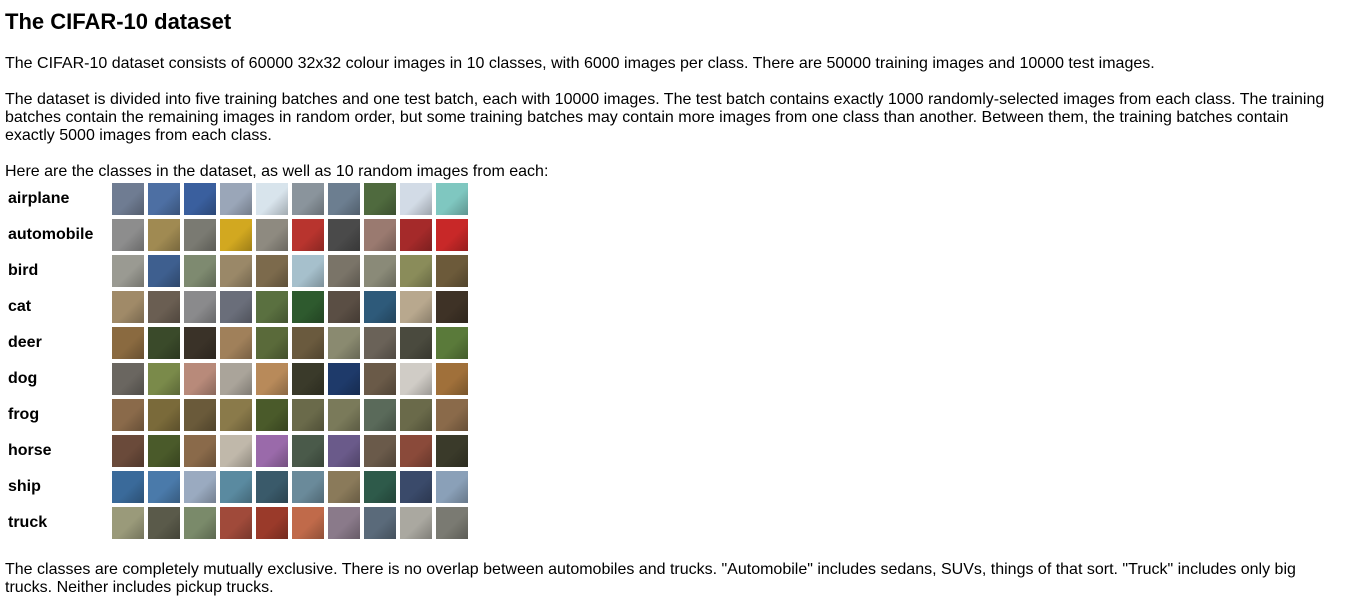 This screenshot has height=605, width=1347. I want to click on class-label: airplane, so click(39, 198).